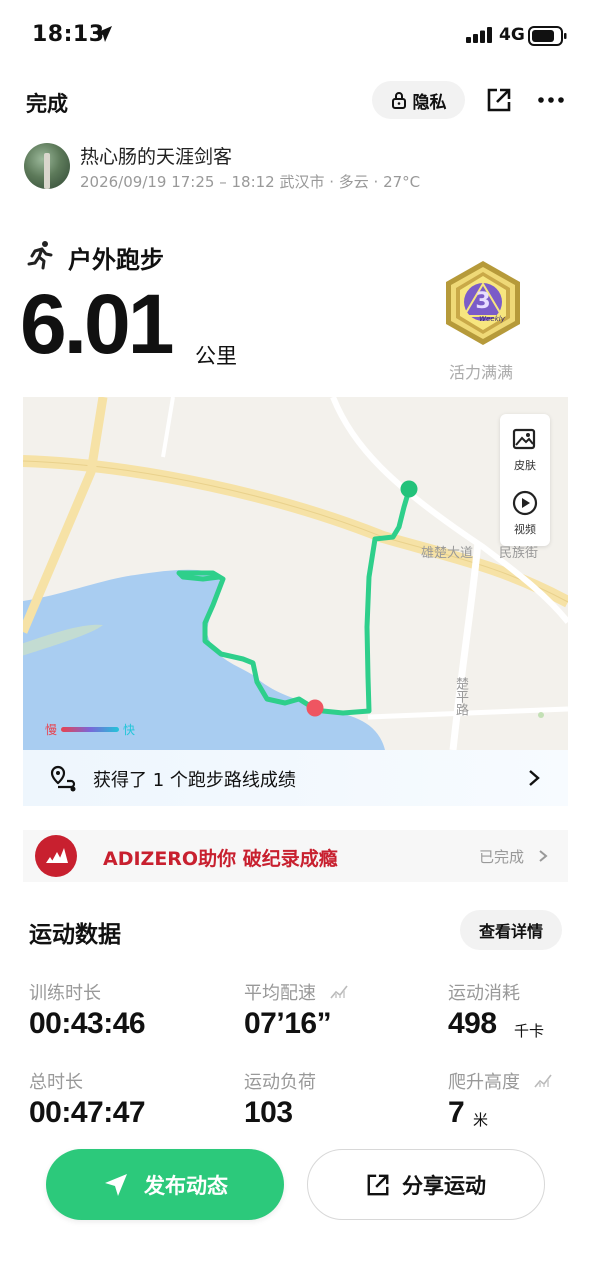 This screenshot has width=591, height=1280. Describe the element at coordinates (280, 993) in the screenshot. I see `stat-label-avg-pace: 平均配速` at that location.